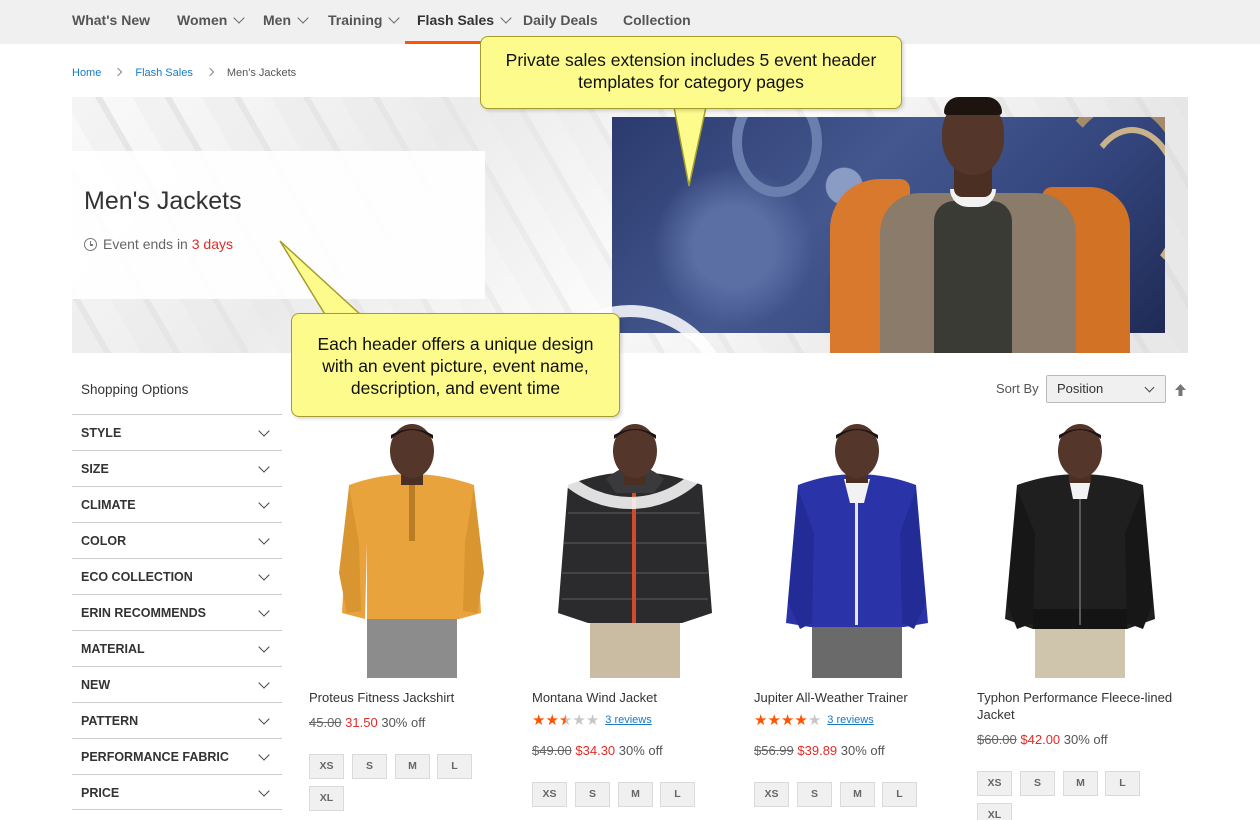  I want to click on event-title: Men's Jackets, so click(163, 201).